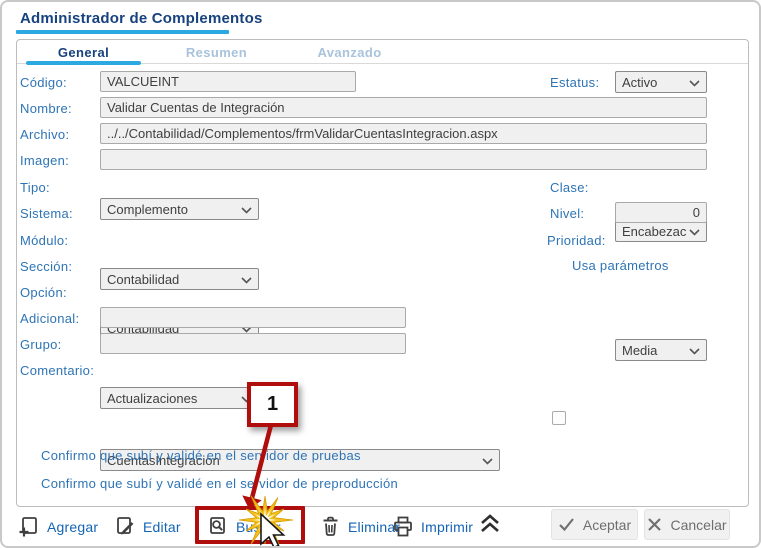 This screenshot has width=761, height=548. What do you see at coordinates (661, 82) in the screenshot?
I see `estatus-select: Activo` at bounding box center [661, 82].